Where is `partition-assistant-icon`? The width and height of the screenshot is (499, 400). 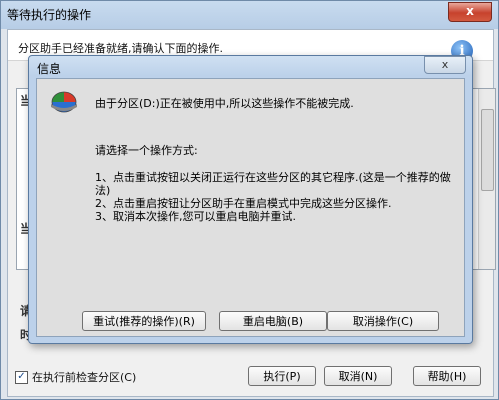
partition-assistant-icon is located at coordinates (64, 102).